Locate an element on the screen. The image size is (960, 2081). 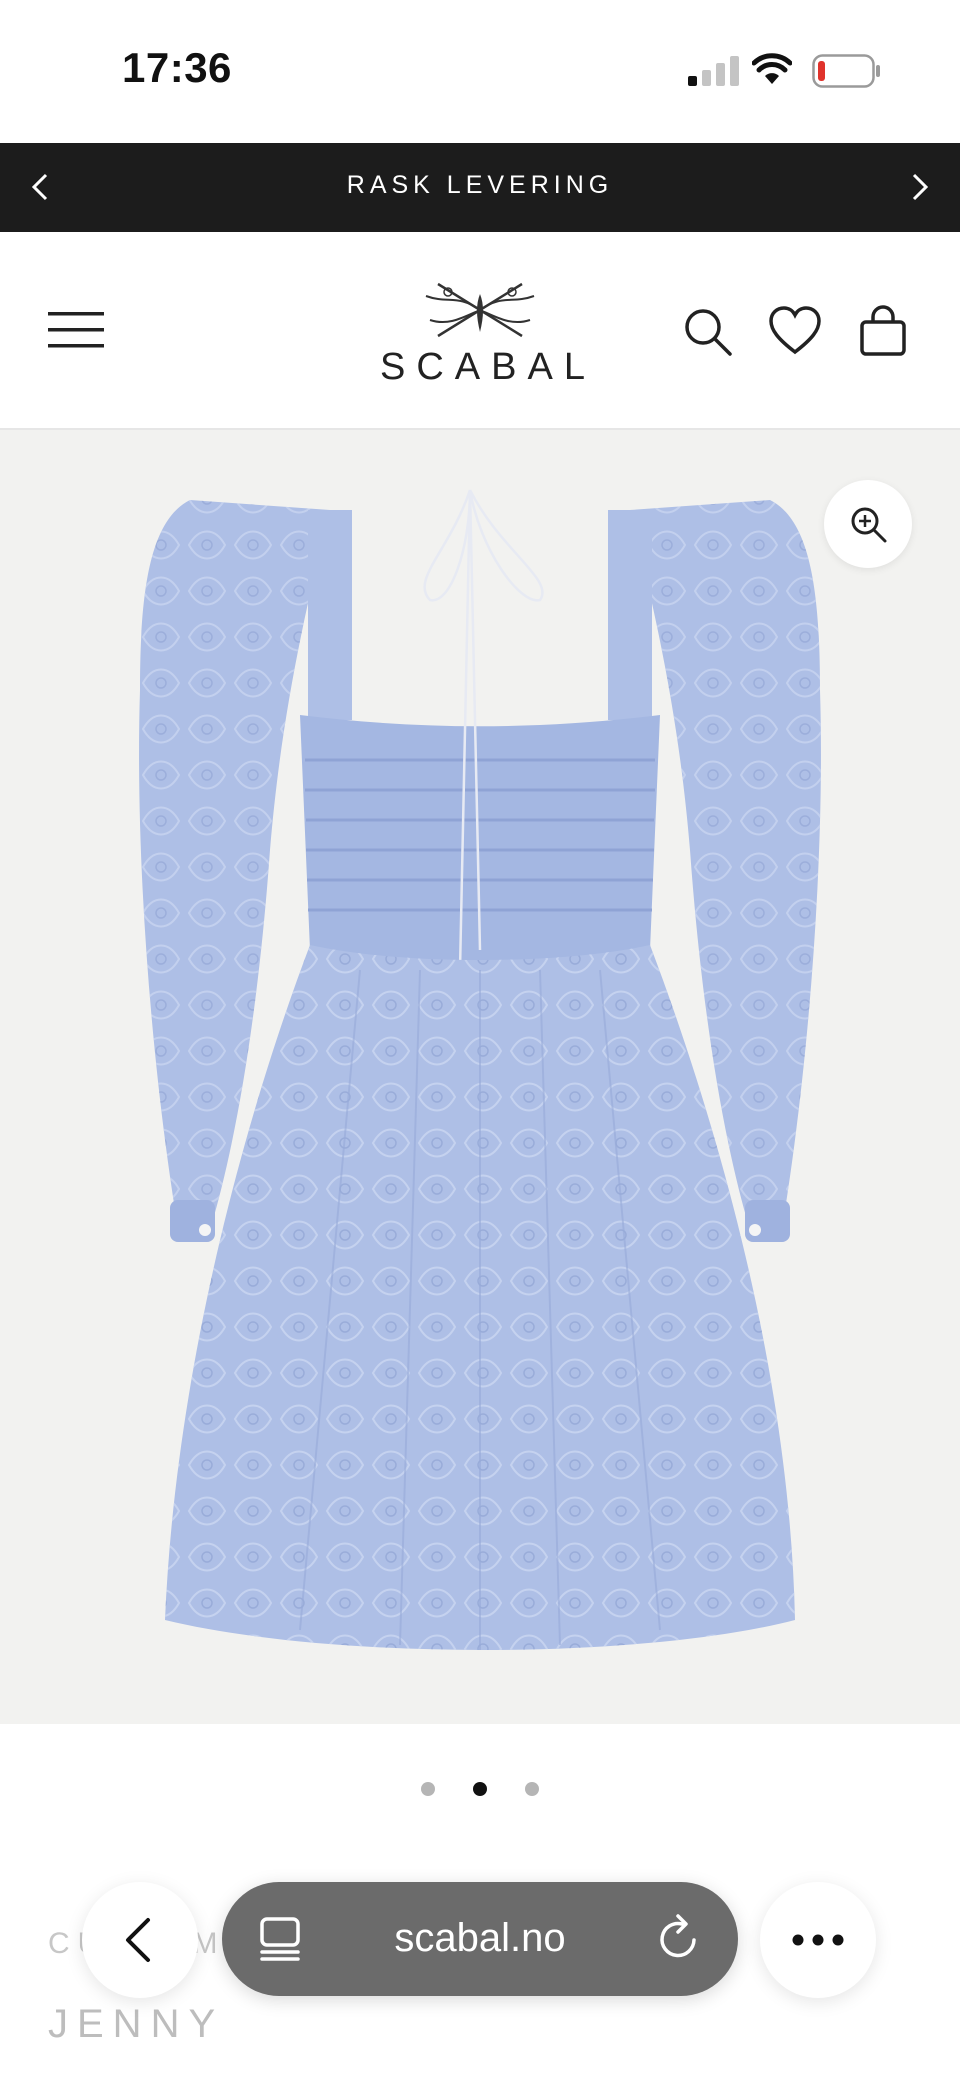
browser-back-button is located at coordinates (140, 1940).